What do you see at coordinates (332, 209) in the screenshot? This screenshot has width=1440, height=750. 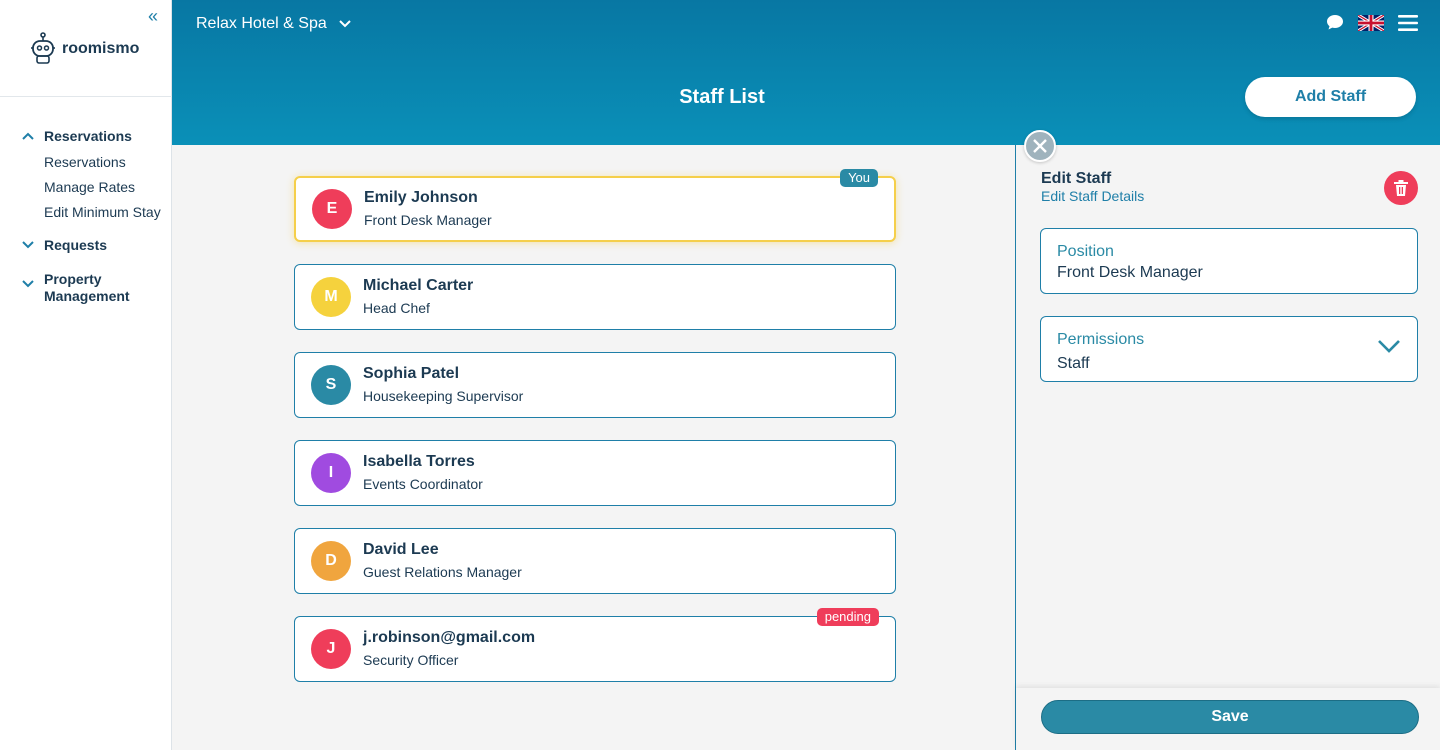 I see `avatar: E` at bounding box center [332, 209].